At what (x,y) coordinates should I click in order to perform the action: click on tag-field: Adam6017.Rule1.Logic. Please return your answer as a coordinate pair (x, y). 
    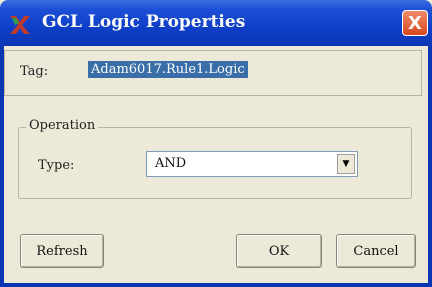
    Looking at the image, I should click on (247, 72).